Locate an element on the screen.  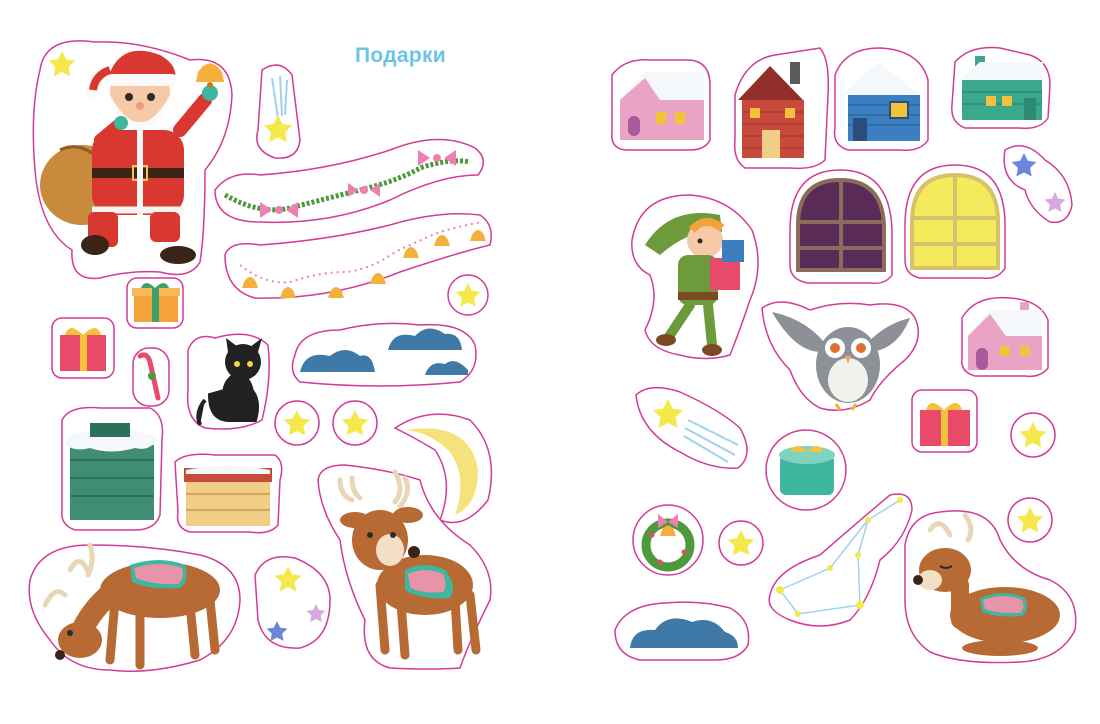
candy-cane-icon is located at coordinates (151, 377).